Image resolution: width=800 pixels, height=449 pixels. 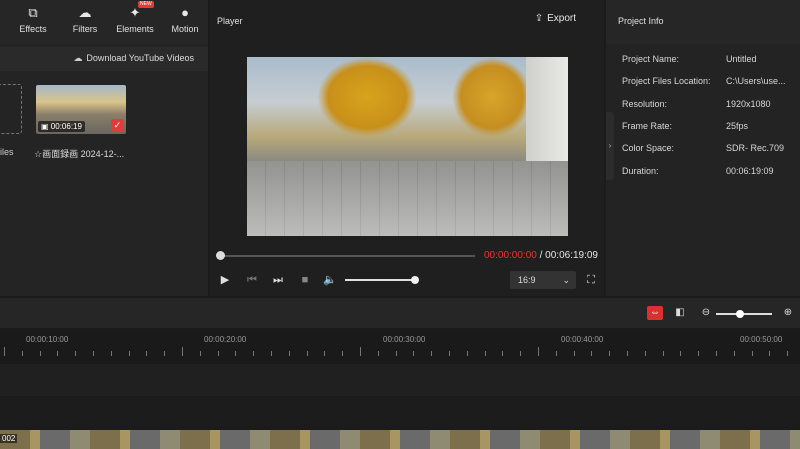 I want to click on export-button: ⇪ Export, so click(x=555, y=18).